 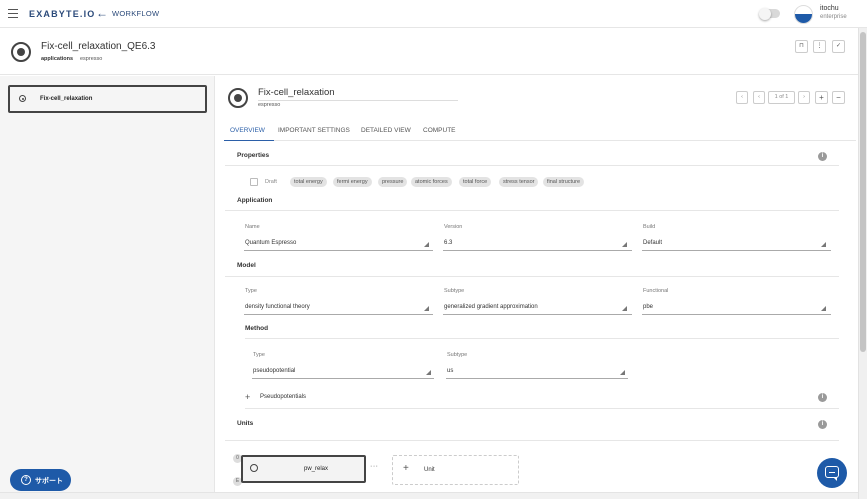 I want to click on theme-toggle, so click(x=769, y=13).